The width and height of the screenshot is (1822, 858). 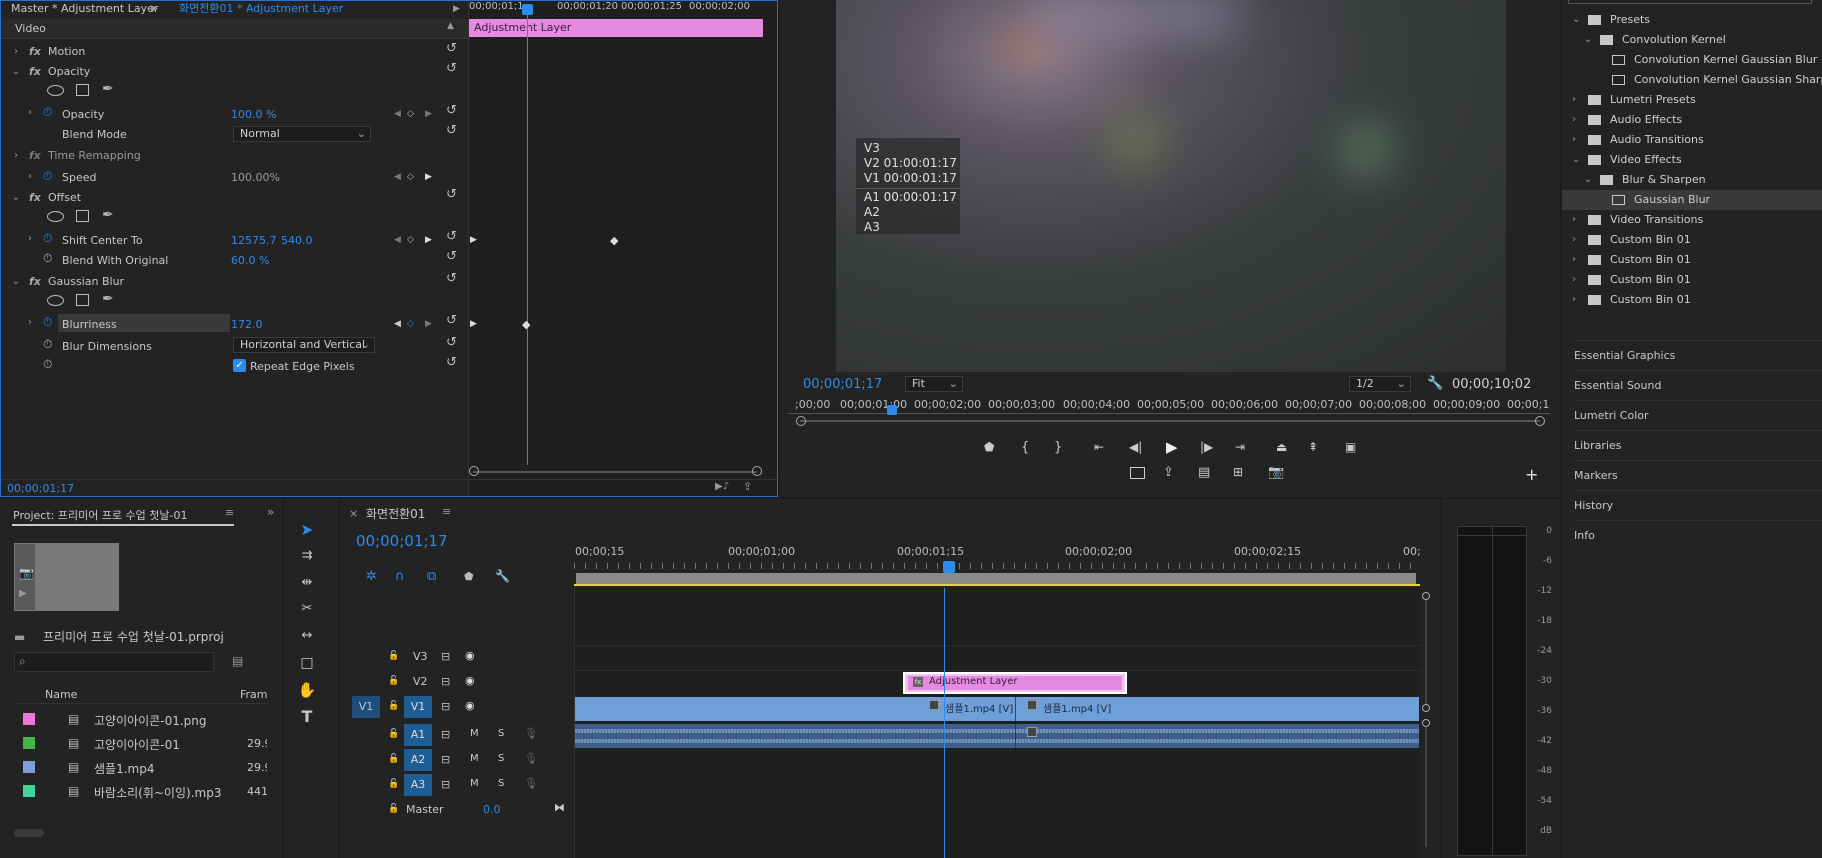 What do you see at coordinates (1238, 472) in the screenshot?
I see `trim-icon: ⊞` at bounding box center [1238, 472].